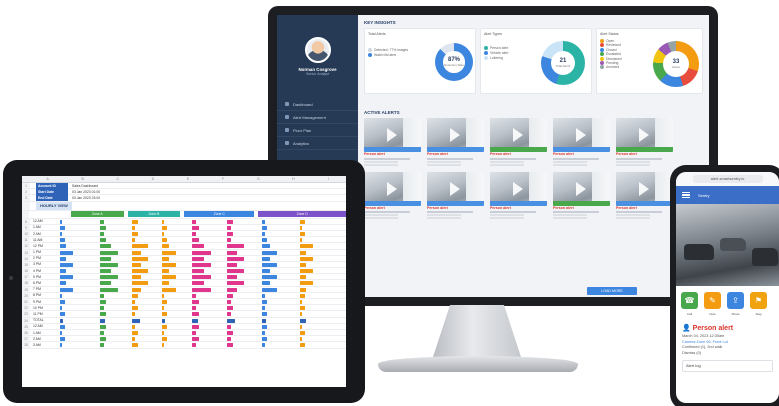 The width and height of the screenshot is (779, 406). What do you see at coordinates (317, 130) in the screenshot?
I see `sidebar-item-floor-plan: Floor Plan` at bounding box center [317, 130].